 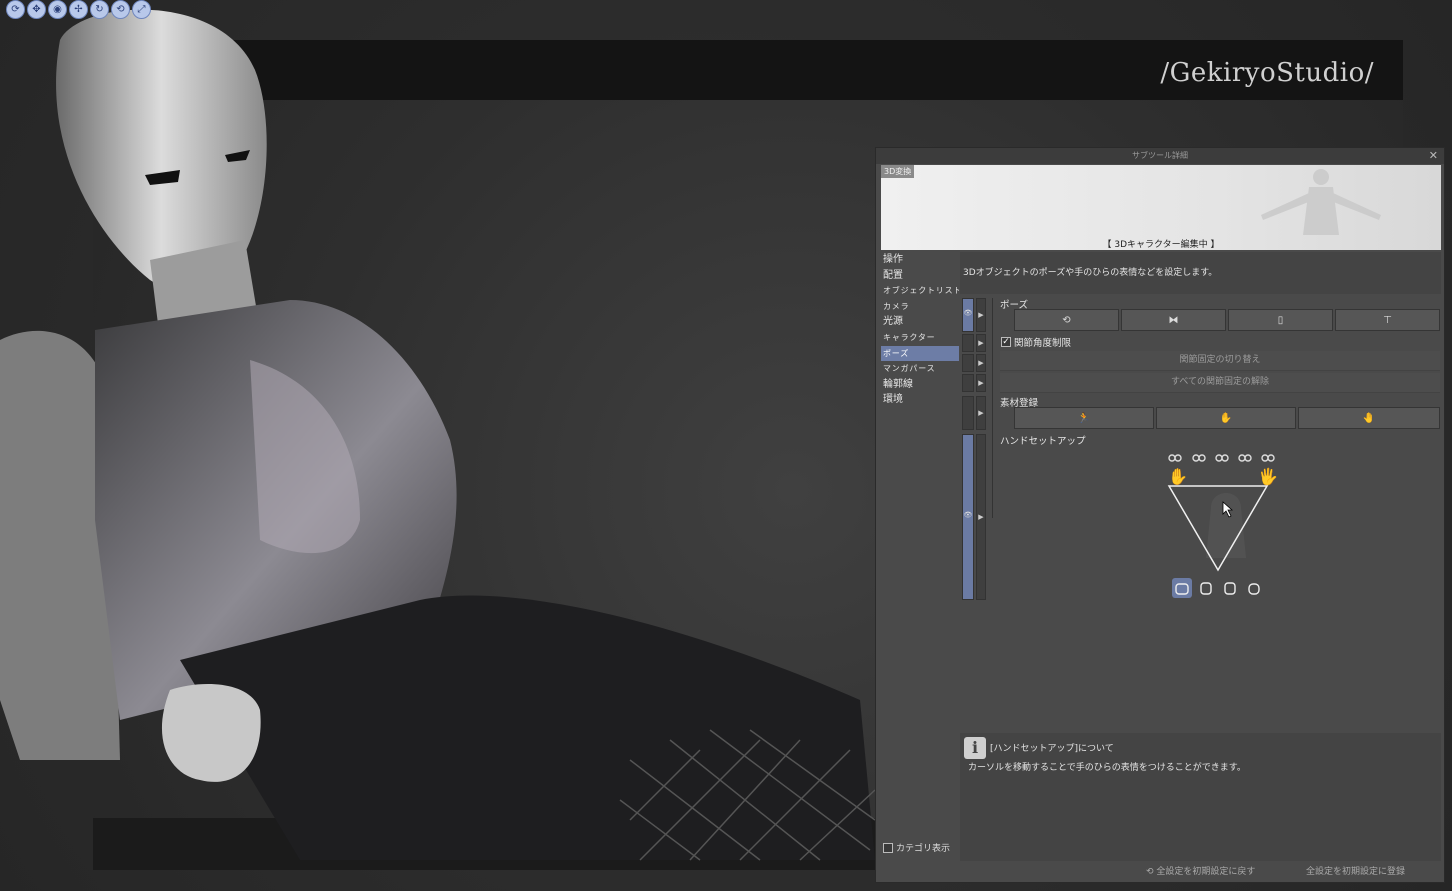 What do you see at coordinates (1178, 476) in the screenshot?
I see `open-hand-icon: ✋` at bounding box center [1178, 476].